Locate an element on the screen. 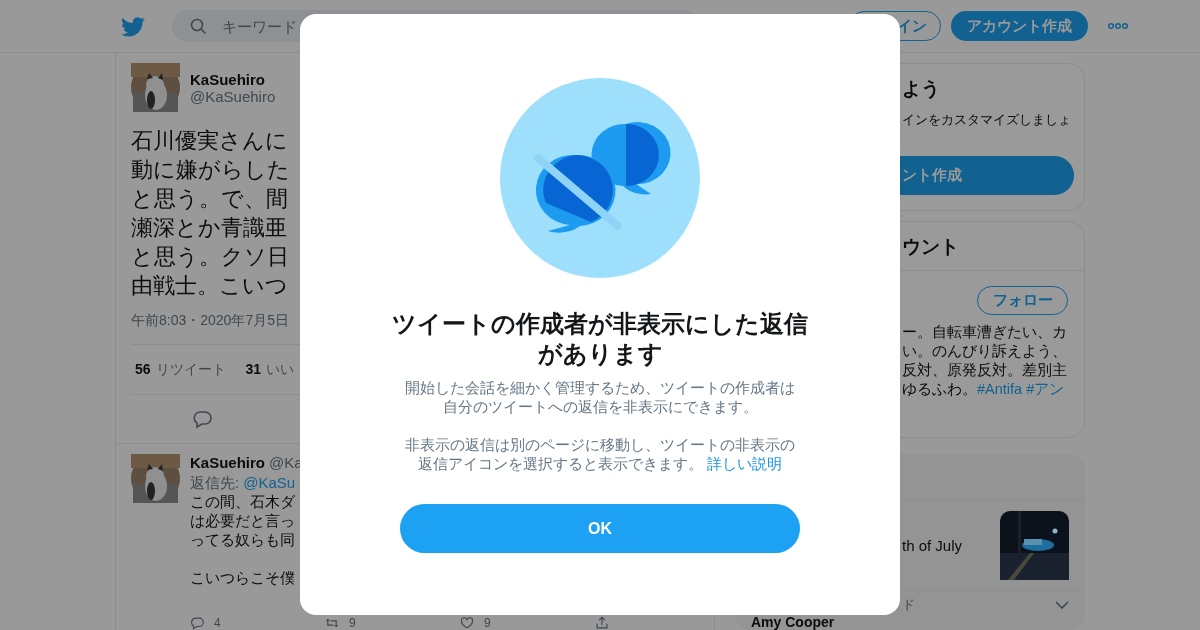 This screenshot has height=630, width=1200. heart-icon is located at coordinates (467, 623).